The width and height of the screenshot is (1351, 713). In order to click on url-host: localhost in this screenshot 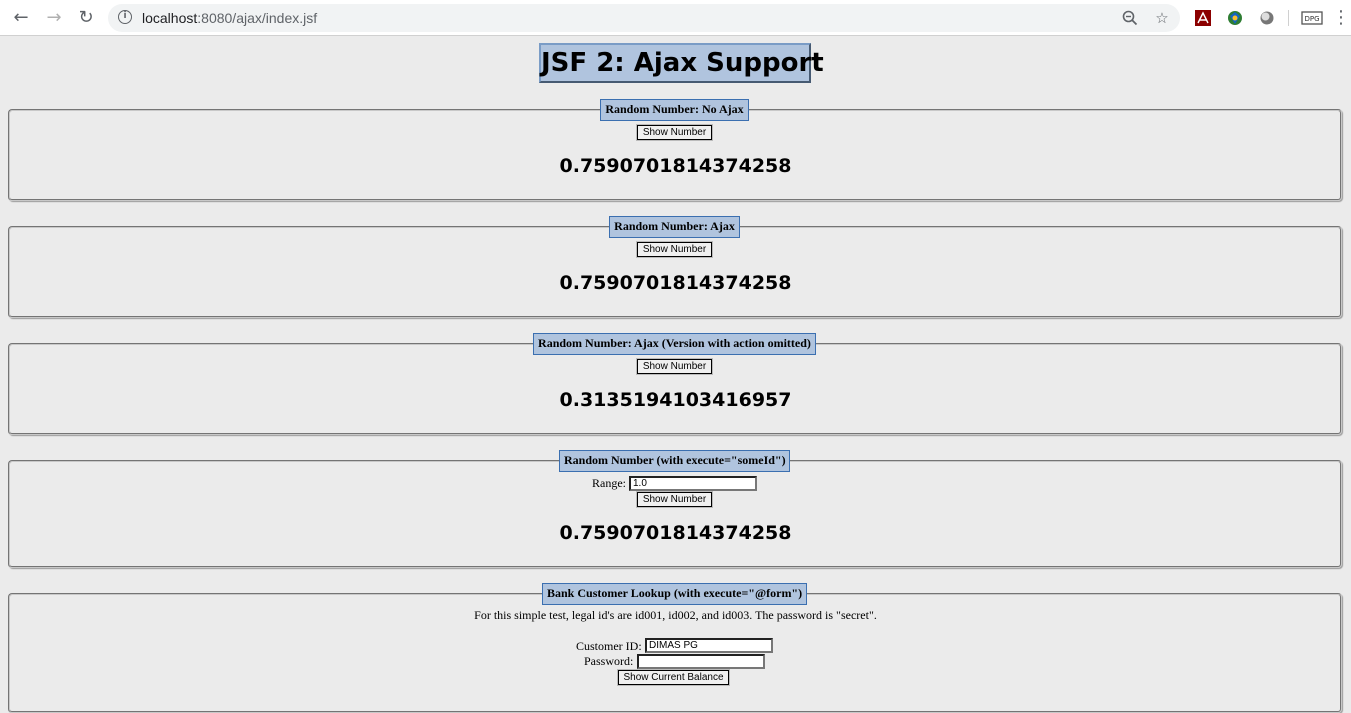, I will do `click(170, 18)`.